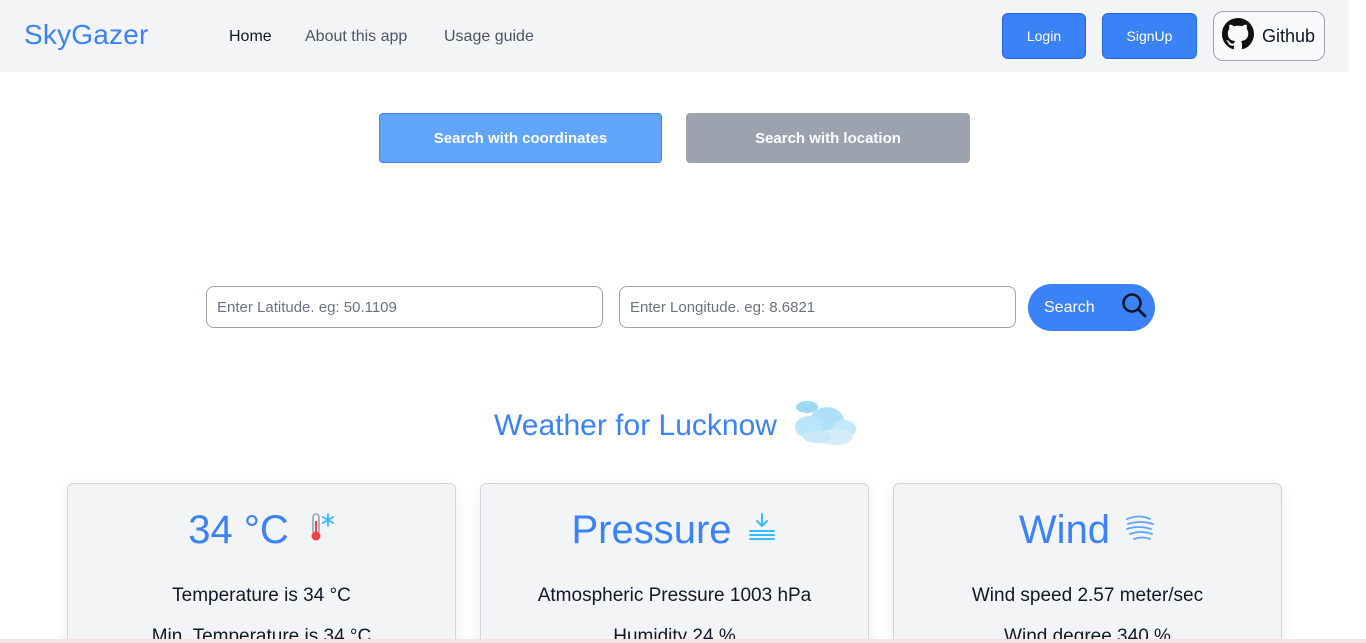 The image size is (1366, 643). What do you see at coordinates (1289, 35) in the screenshot?
I see `github-label: Github` at bounding box center [1289, 35].